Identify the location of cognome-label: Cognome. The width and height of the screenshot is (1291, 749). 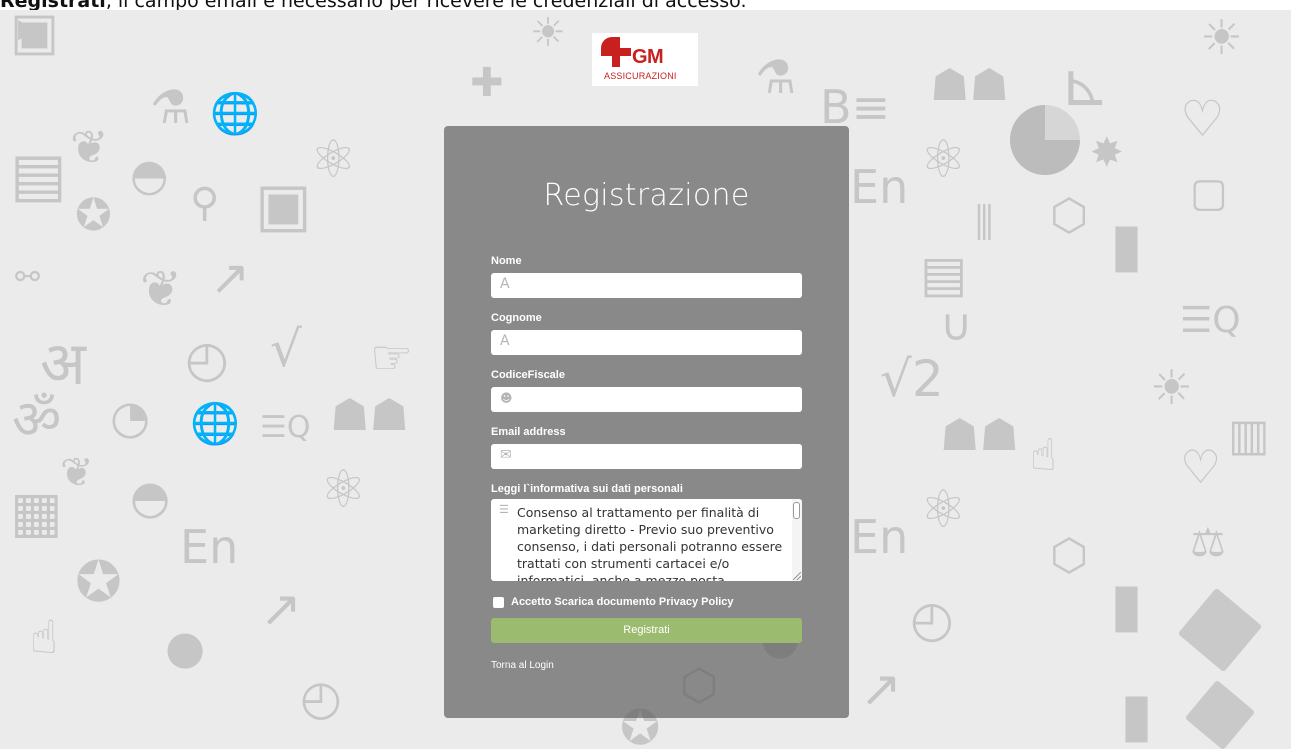
(516, 318).